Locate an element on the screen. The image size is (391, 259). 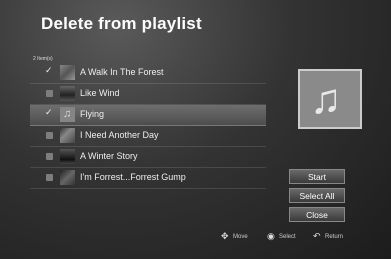
album-art: ♫ is located at coordinates (330, 99).